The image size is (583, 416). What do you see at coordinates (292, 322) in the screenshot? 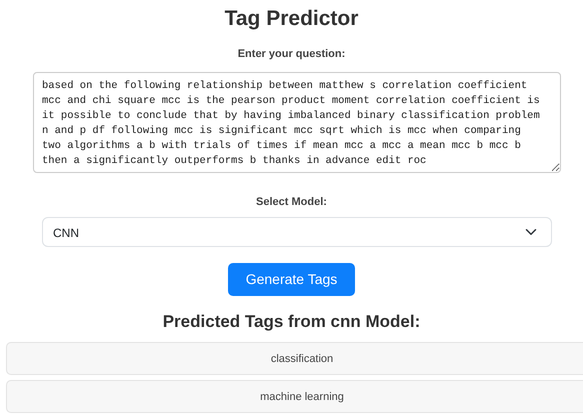
I see `results-heading: Predicted Tags from cnn Model:` at bounding box center [292, 322].